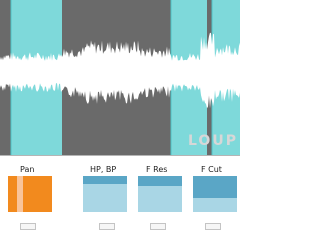 This screenshot has width=320, height=240. I want to click on f-cut-control, so click(215, 194).